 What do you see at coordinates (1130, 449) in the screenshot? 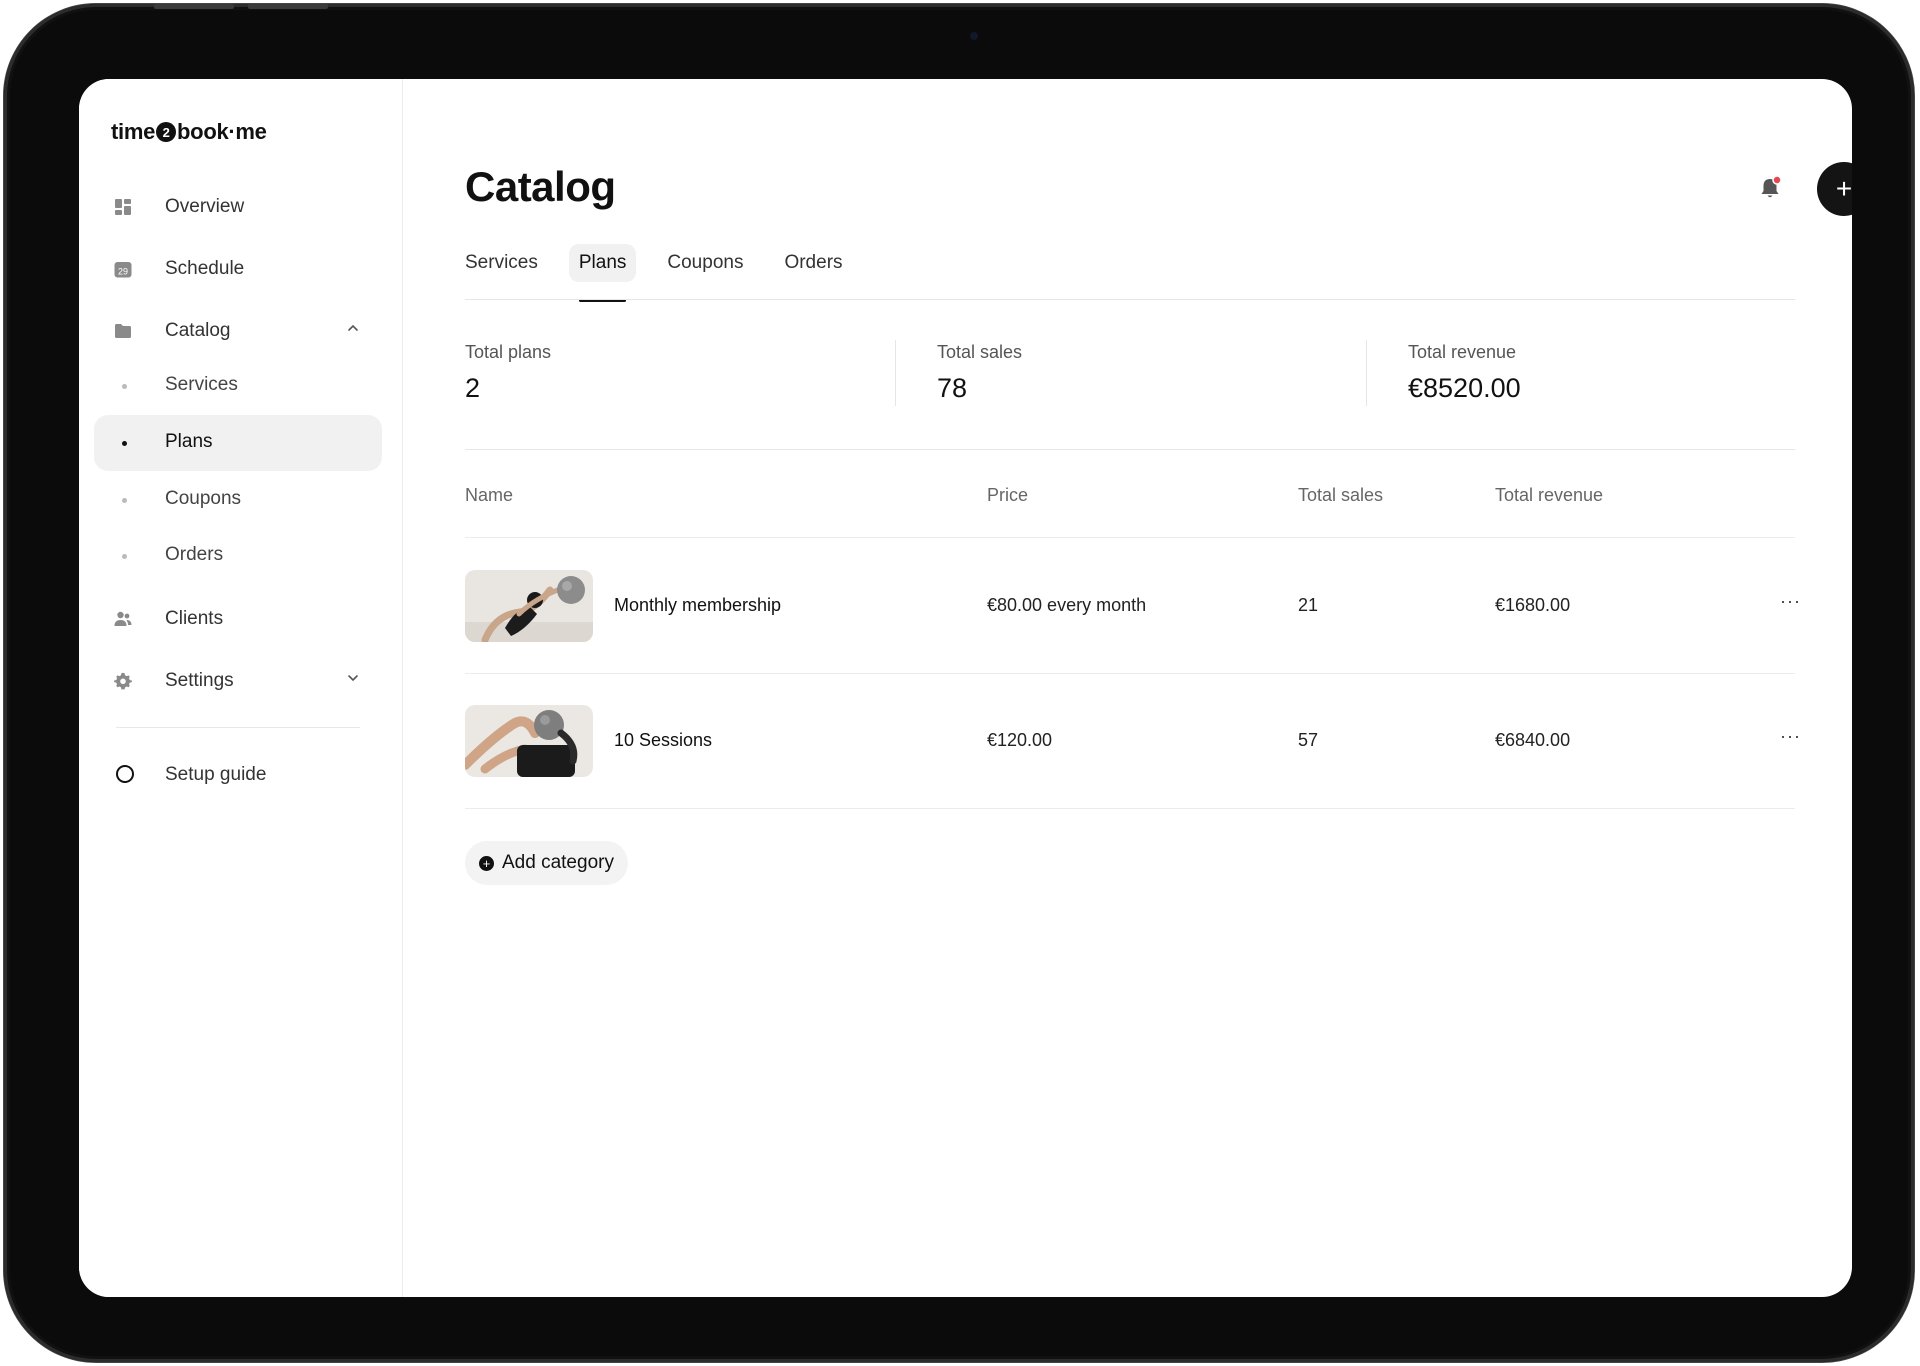
I see `stats-divider` at bounding box center [1130, 449].